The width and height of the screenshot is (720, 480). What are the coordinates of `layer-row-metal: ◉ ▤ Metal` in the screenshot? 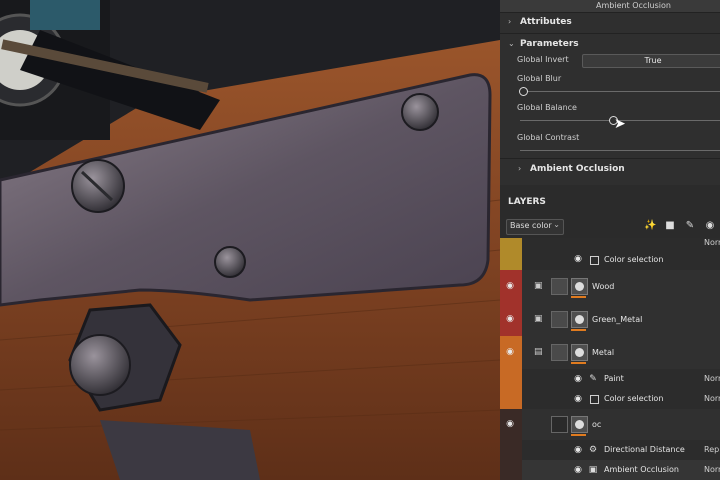 It's located at (610, 353).